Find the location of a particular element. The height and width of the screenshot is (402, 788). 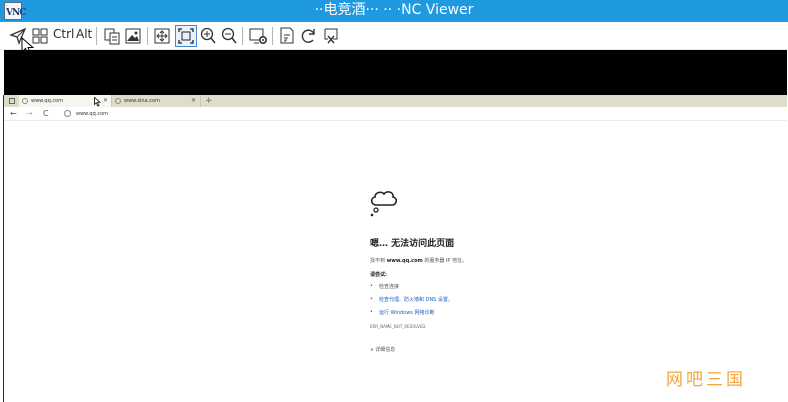

ctrl-key-button: Ctrl is located at coordinates (63, 34).